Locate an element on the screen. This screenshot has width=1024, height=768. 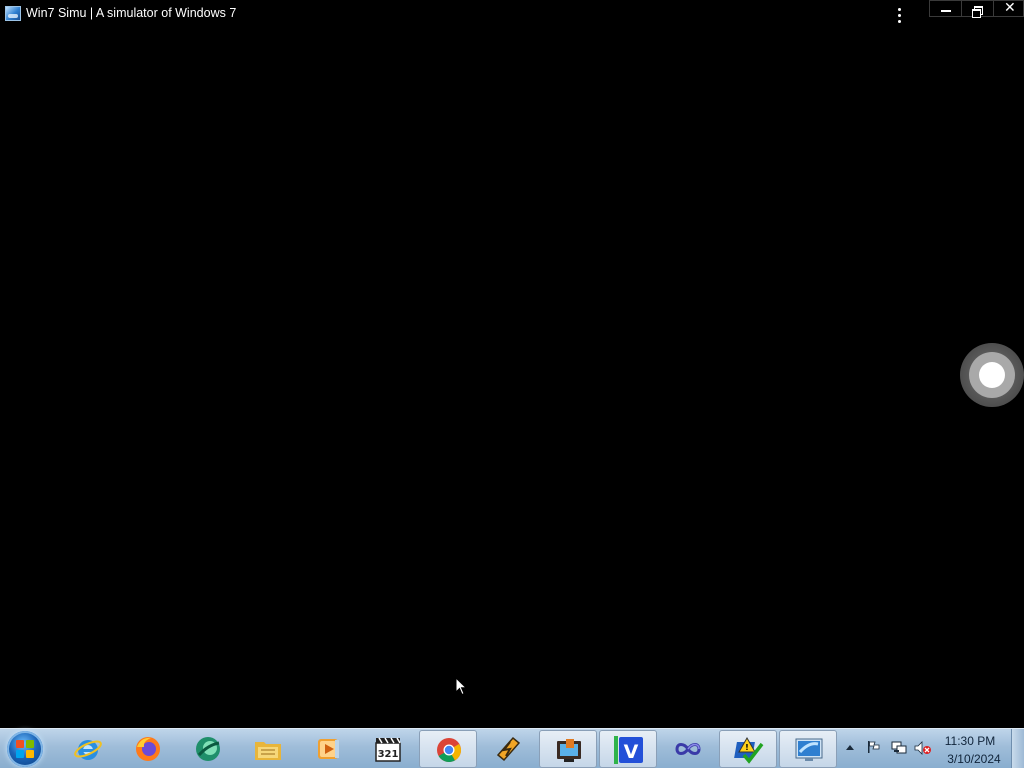
media-player-icon is located at coordinates (328, 749).